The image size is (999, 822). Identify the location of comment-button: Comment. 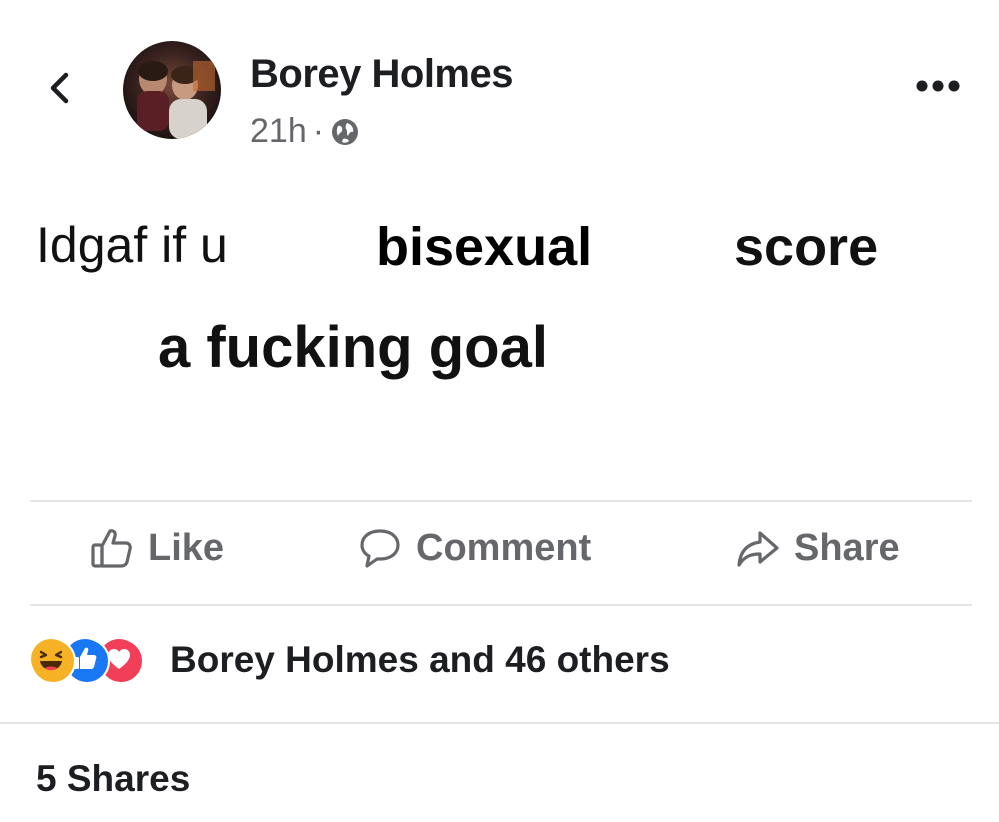
(473, 548).